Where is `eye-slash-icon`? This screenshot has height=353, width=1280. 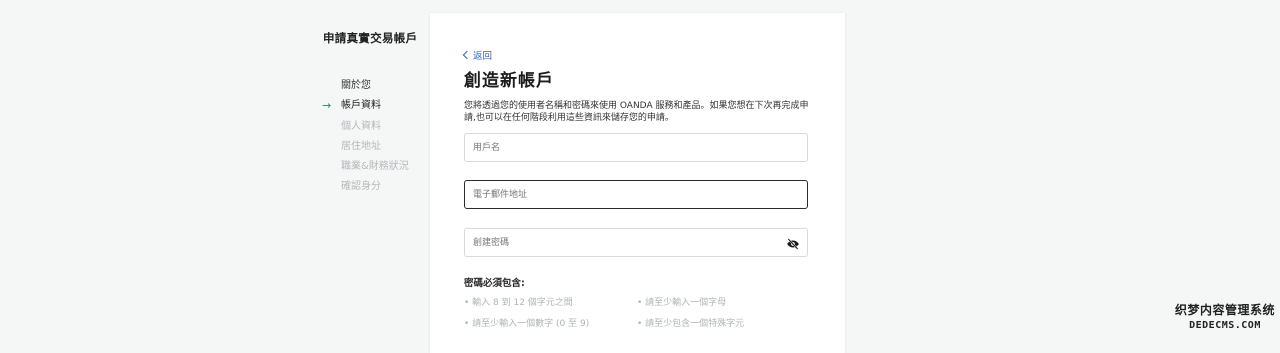 eye-slash-icon is located at coordinates (793, 243).